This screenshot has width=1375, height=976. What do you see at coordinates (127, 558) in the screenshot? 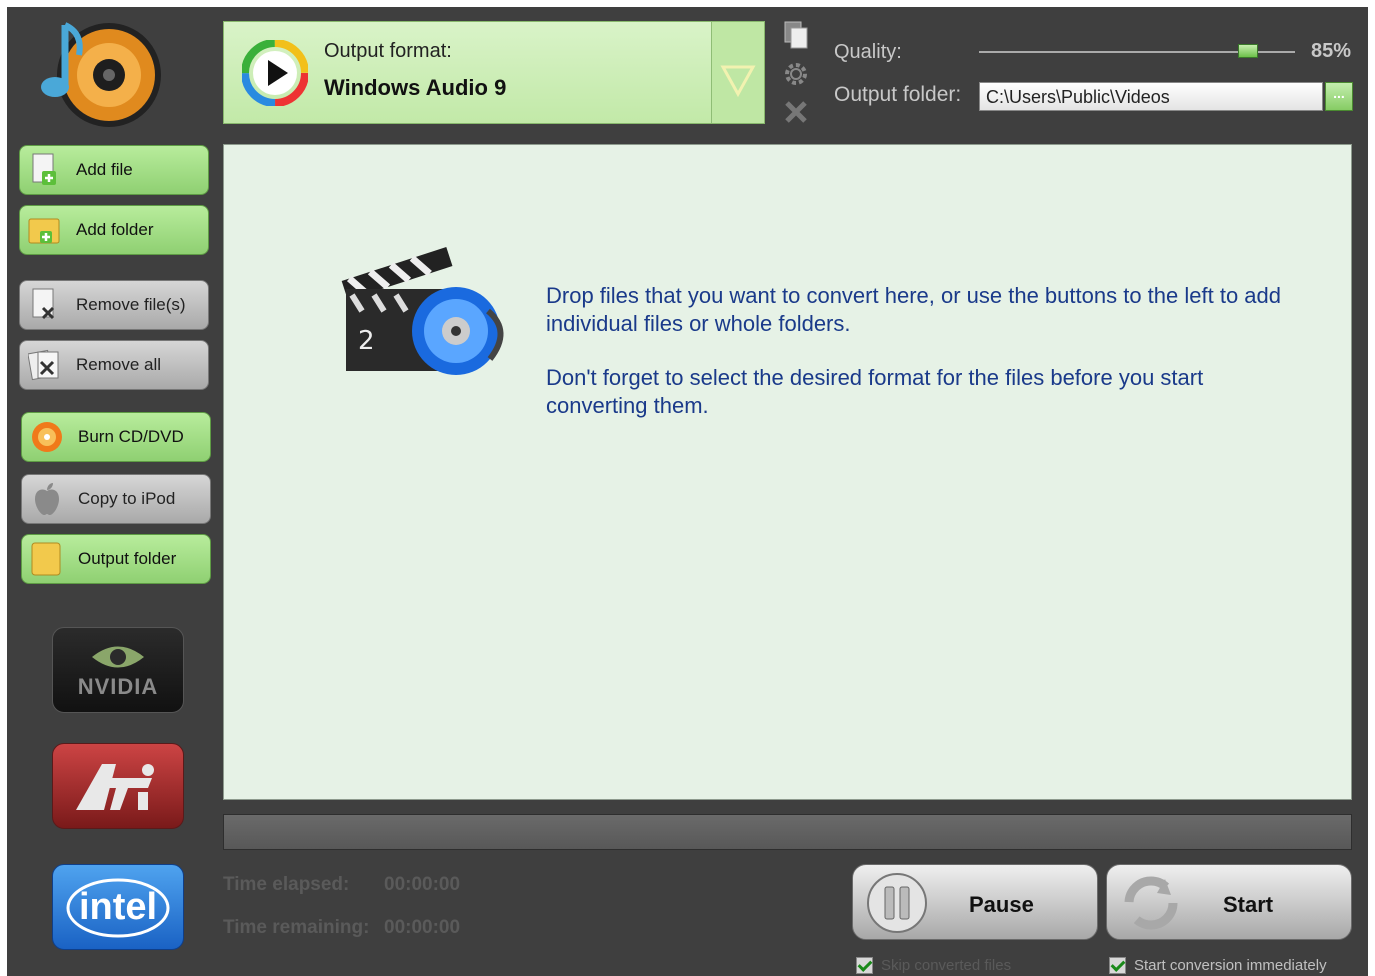
I see `output-folder-label: Output folder` at bounding box center [127, 558].